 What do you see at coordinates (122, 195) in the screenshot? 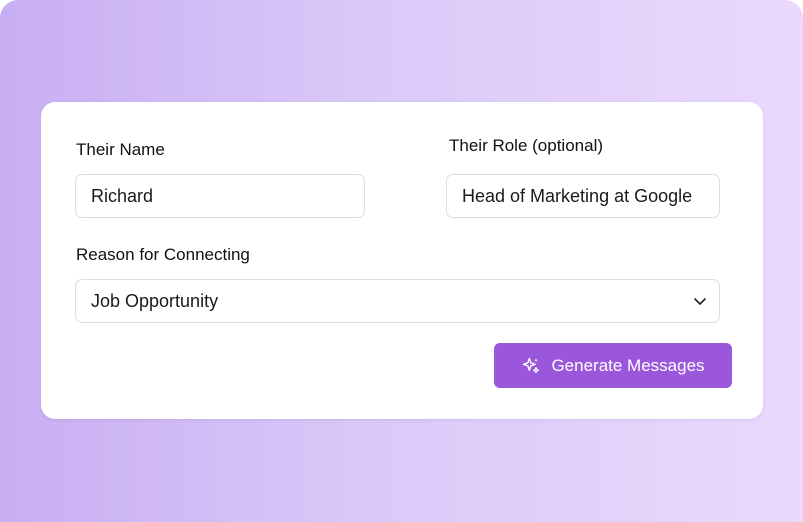
I see `name-value: Richard` at bounding box center [122, 195].